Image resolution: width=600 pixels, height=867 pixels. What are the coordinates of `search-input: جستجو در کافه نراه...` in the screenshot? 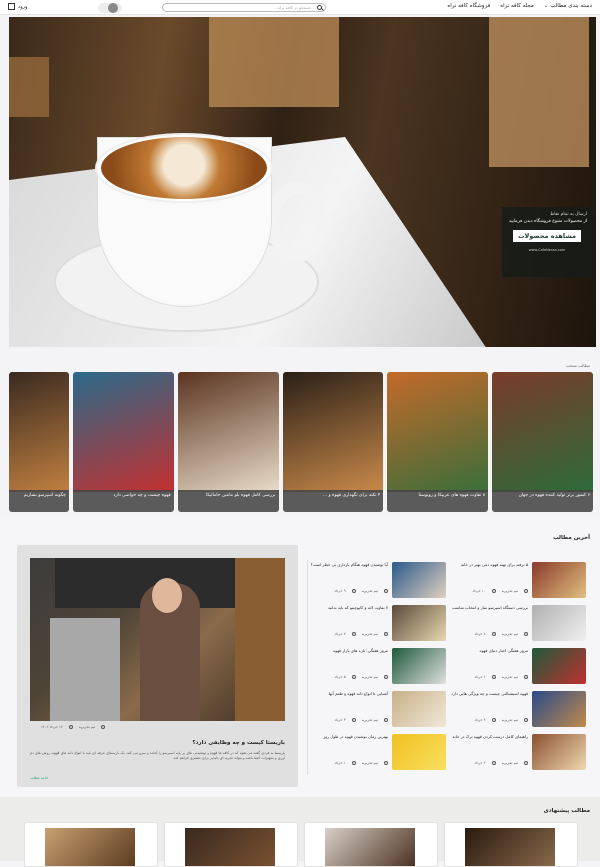 It's located at (244, 7).